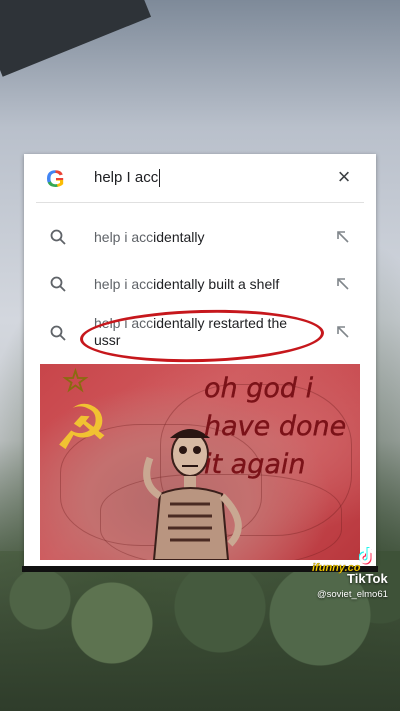  Describe the element at coordinates (368, 556) in the screenshot. I see `tiktok-logo-icon` at that location.